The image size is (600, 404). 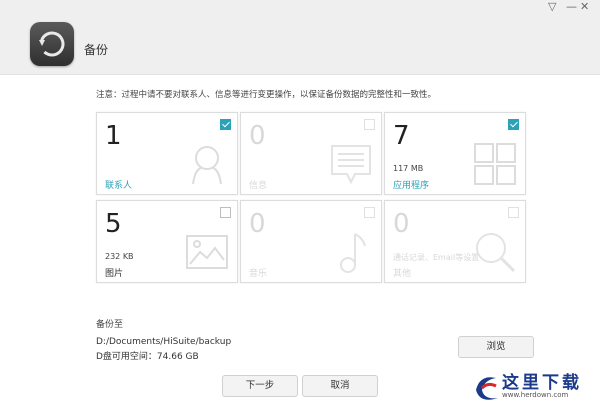 What do you see at coordinates (351, 165) in the screenshot?
I see `message-icon` at bounding box center [351, 165].